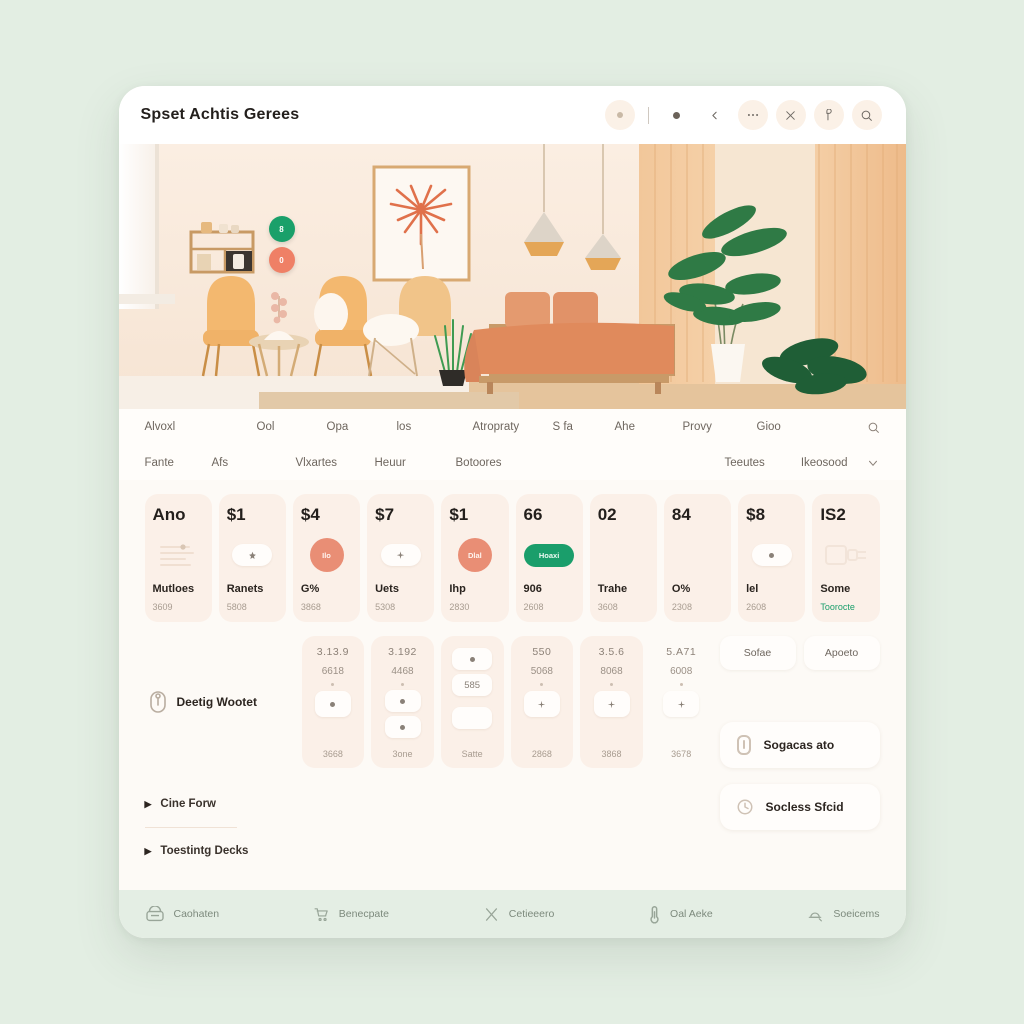  I want to click on nav2-item-4: Botoores, so click(479, 463).